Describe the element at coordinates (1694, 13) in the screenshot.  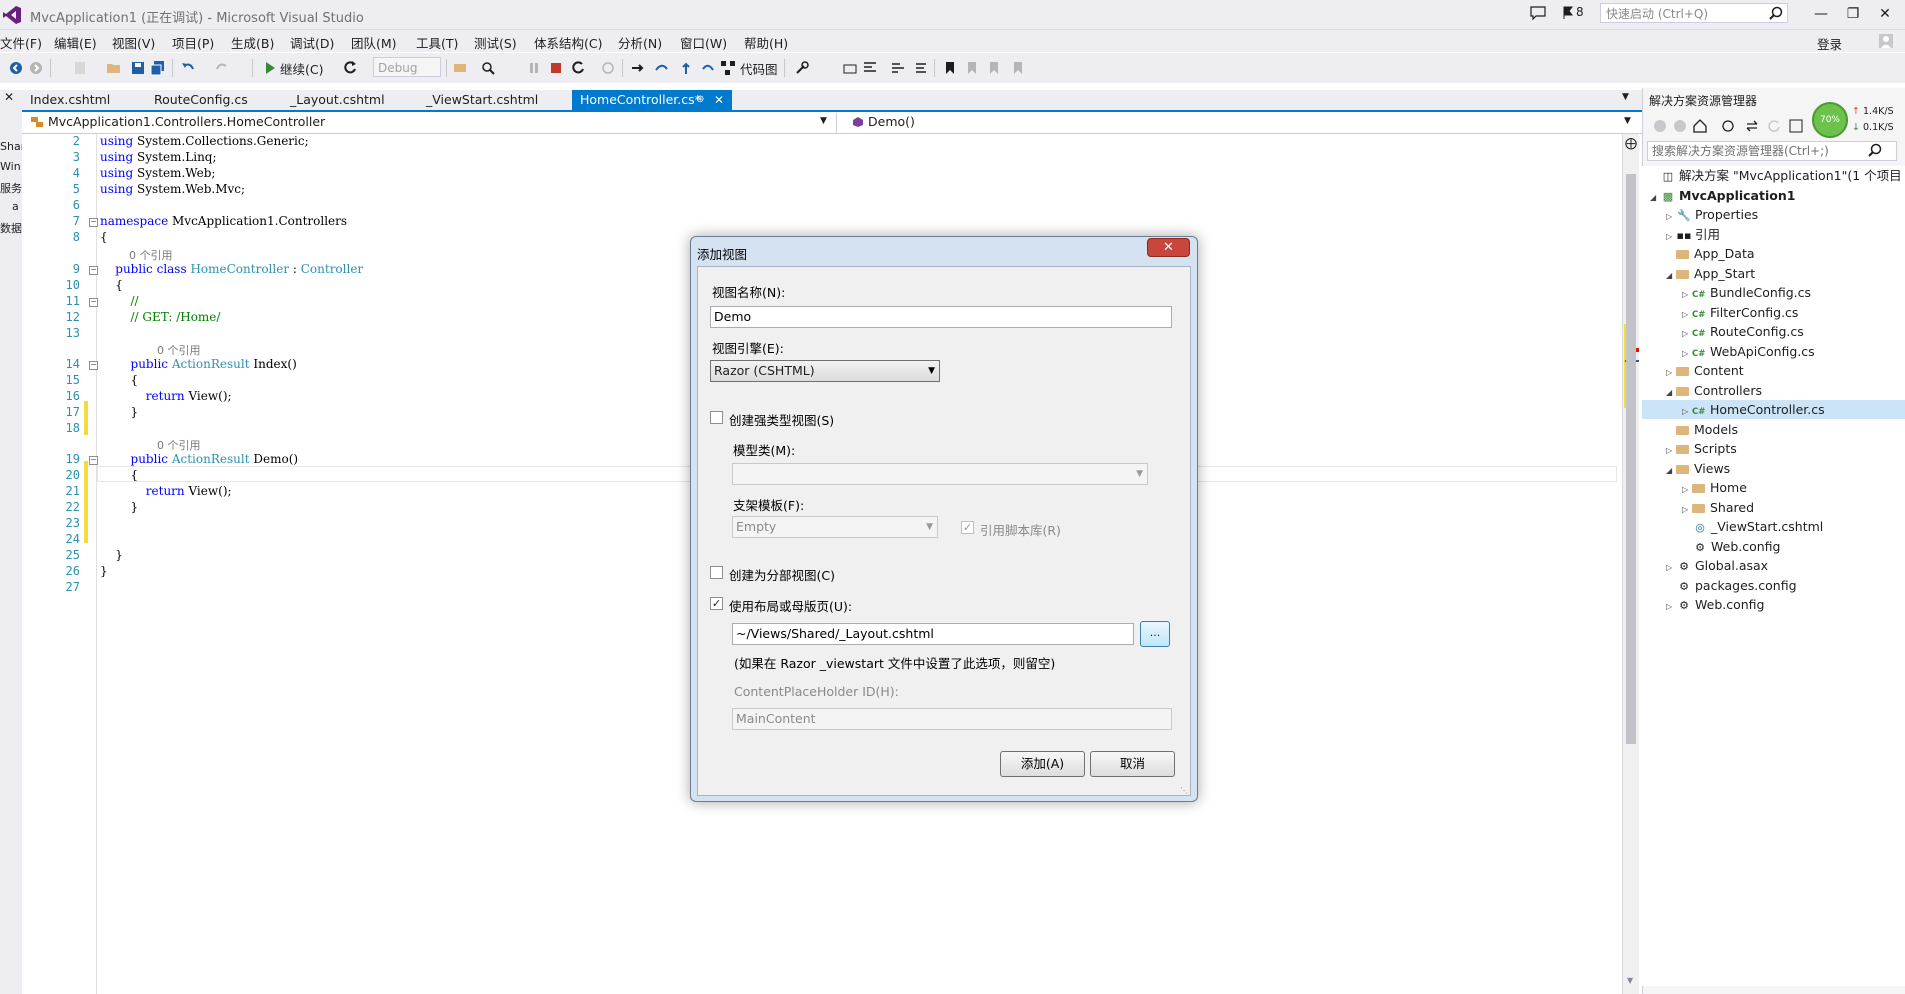
I see `quick-launch-input: 快速启动 (Ctrl+Q)` at that location.